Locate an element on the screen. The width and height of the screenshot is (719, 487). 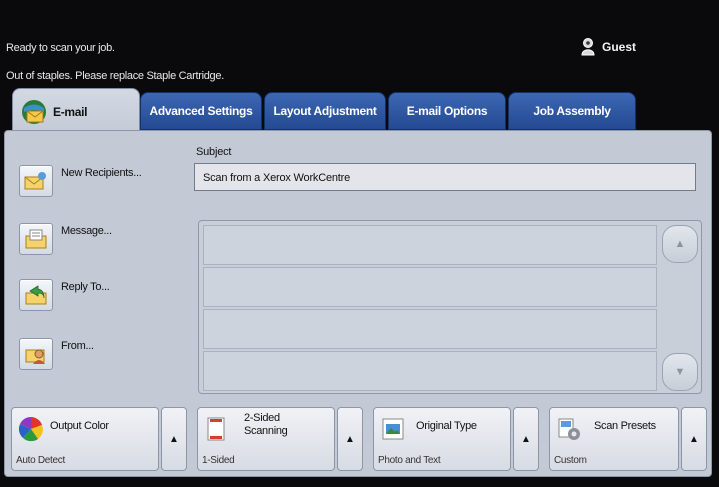
status-message: Ready to scan your job. is located at coordinates (60, 48).